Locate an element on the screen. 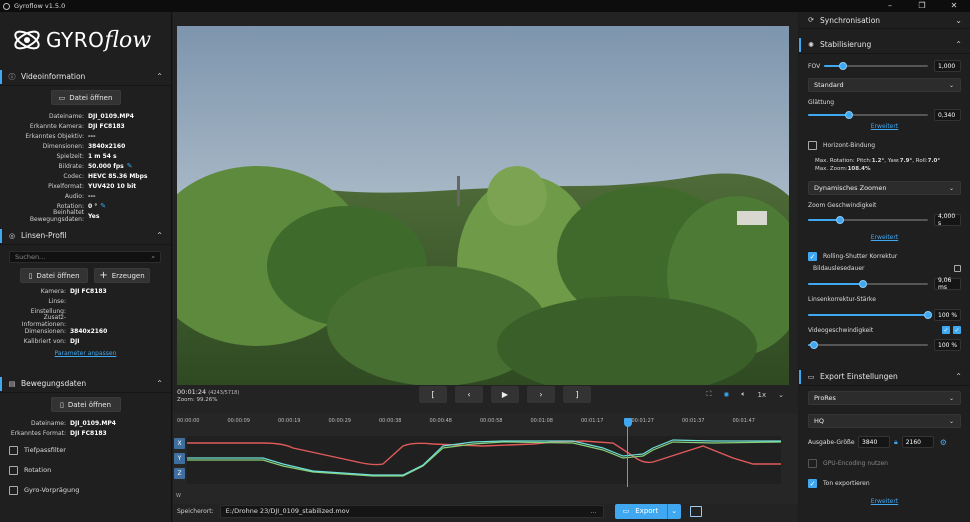 The height and width of the screenshot is (522, 970). info-row: Audio: --- is located at coordinates (85, 196).